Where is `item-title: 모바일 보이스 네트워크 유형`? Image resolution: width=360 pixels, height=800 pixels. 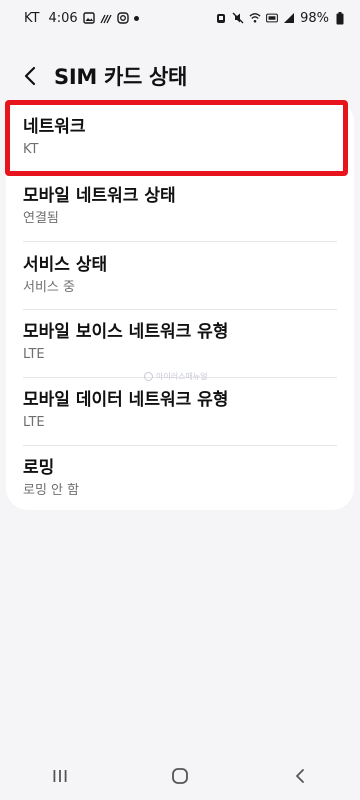
item-title: 모바일 보이스 네트워크 유형 is located at coordinates (126, 332).